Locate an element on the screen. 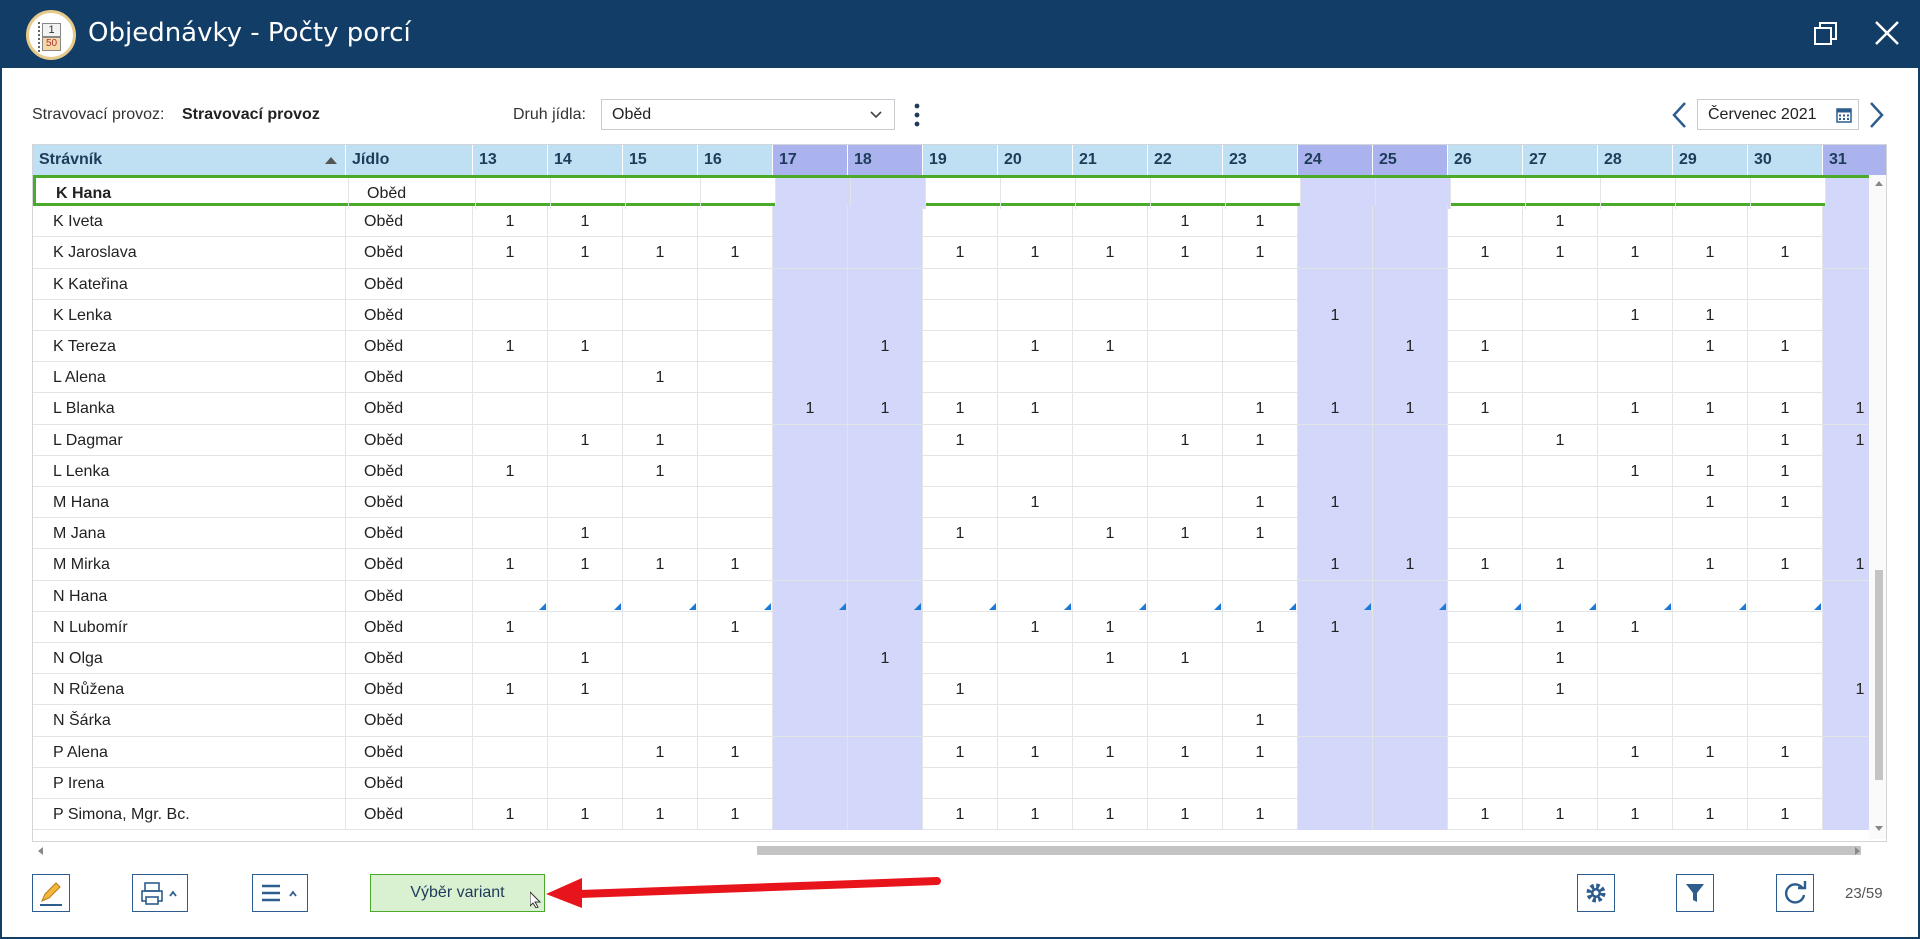 This screenshot has width=1920, height=939. filter-button is located at coordinates (1695, 893).